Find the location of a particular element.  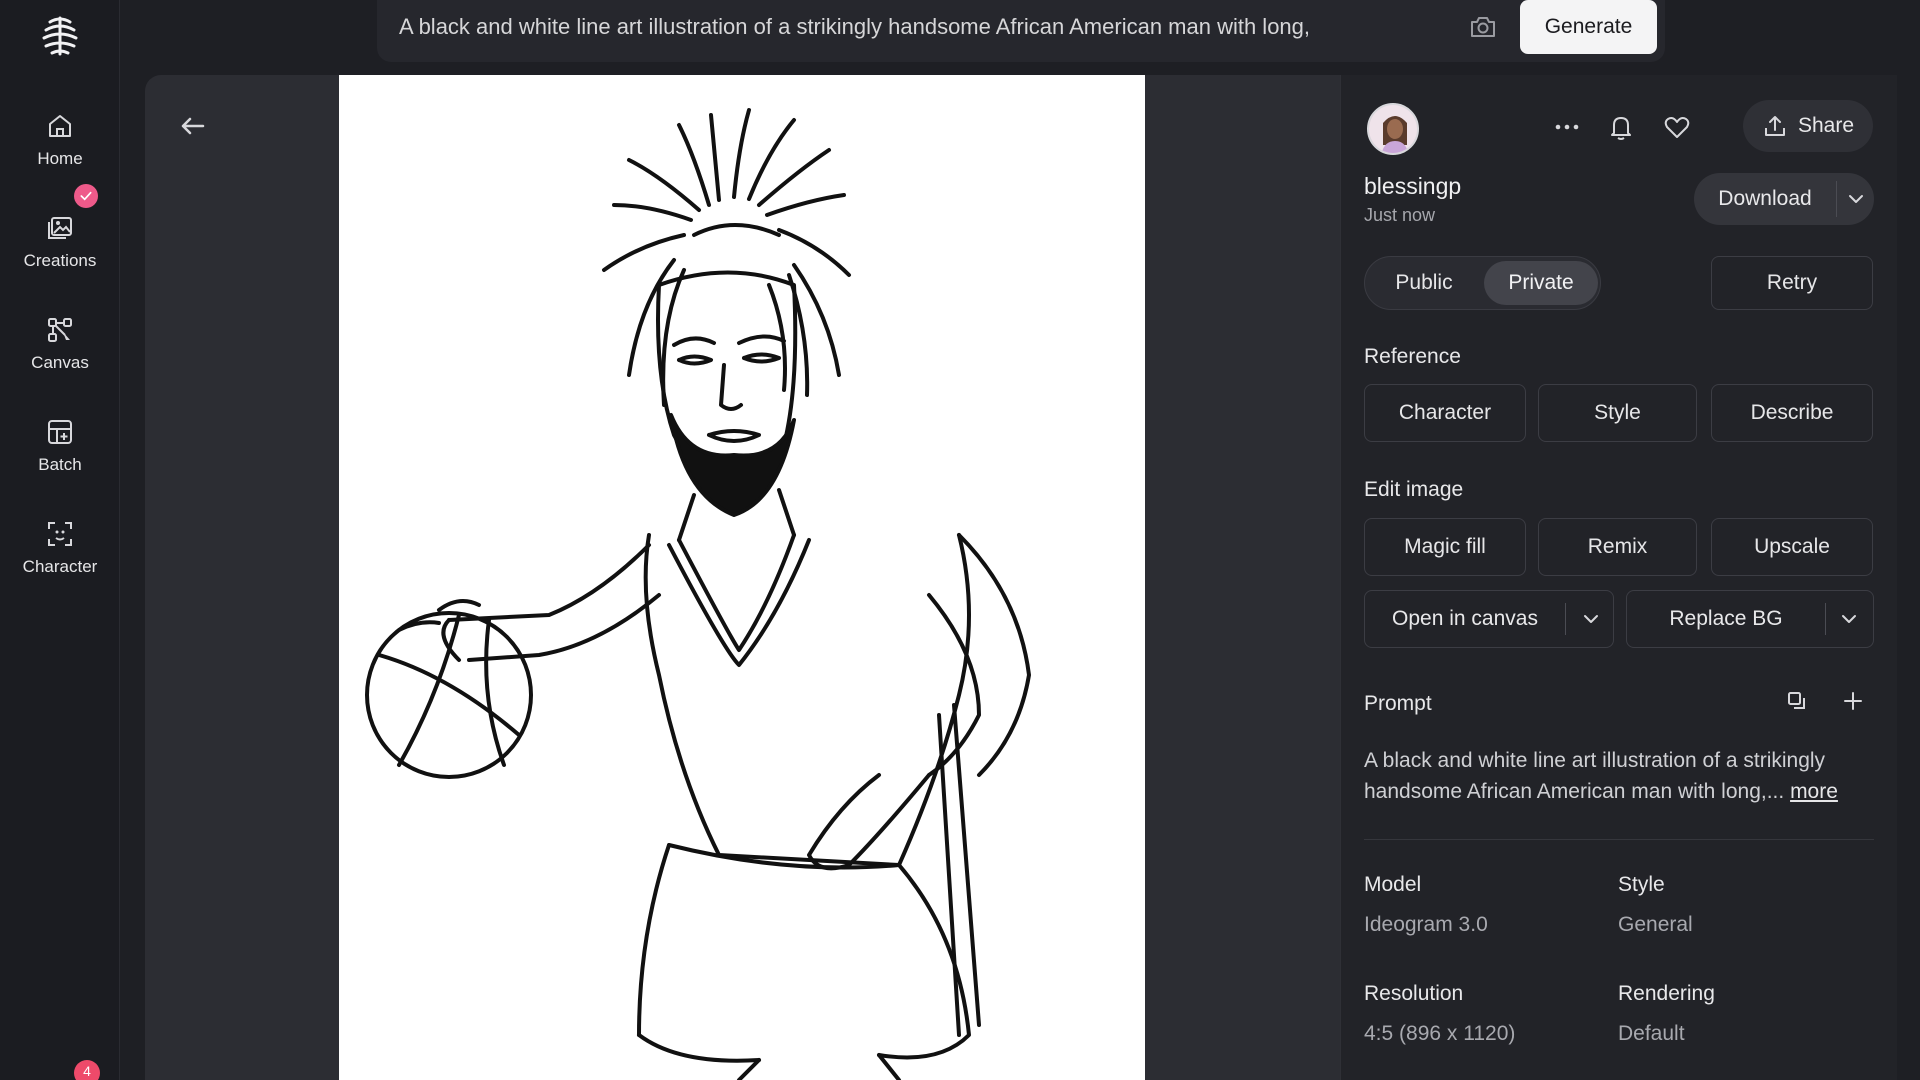

retry-button: Retry is located at coordinates (1792, 283).